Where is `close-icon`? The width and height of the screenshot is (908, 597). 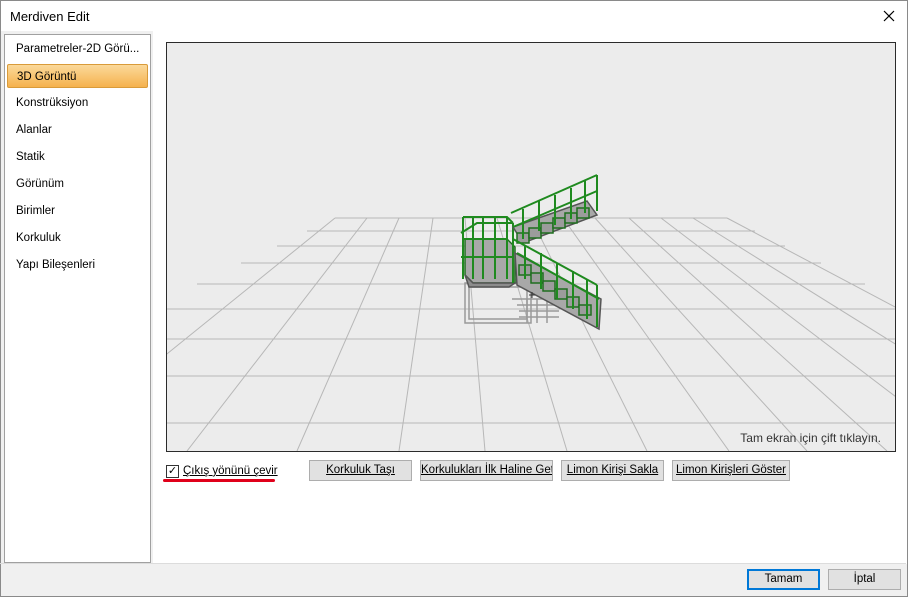 close-icon is located at coordinates (889, 16).